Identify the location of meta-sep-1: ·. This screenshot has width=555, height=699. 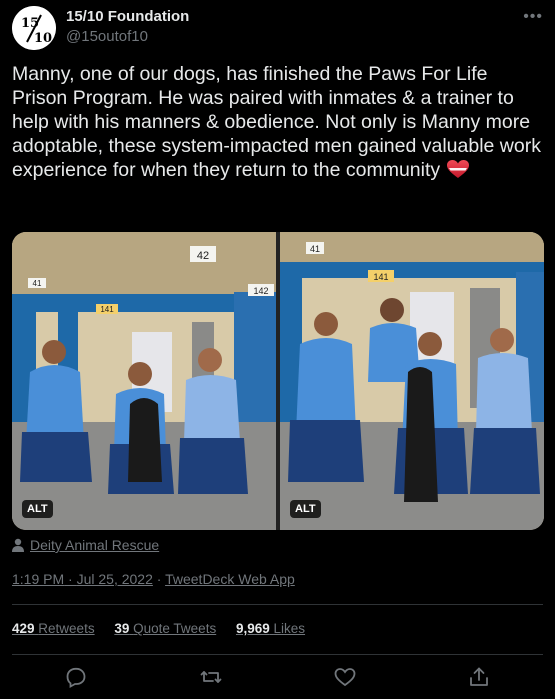
(70, 579).